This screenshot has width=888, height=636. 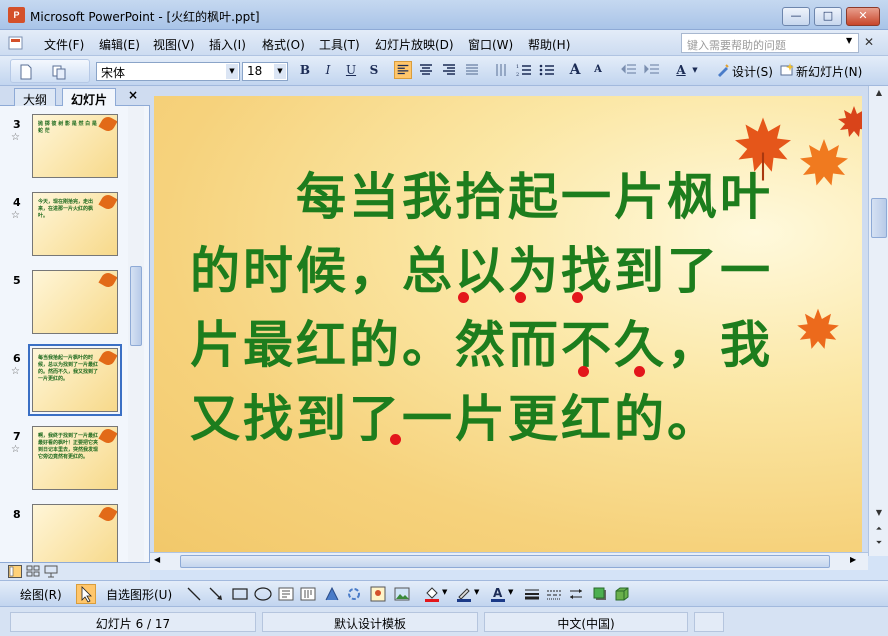 What do you see at coordinates (598, 70) in the screenshot?
I see `shrink-font-button: A` at bounding box center [598, 70].